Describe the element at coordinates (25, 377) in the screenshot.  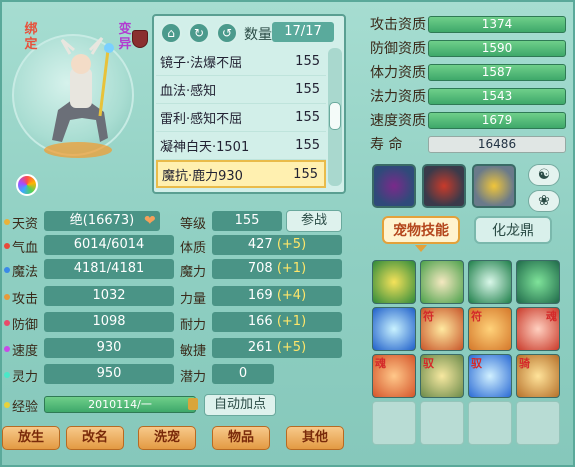
I see `stat-label-spirit: 灵力` at that location.